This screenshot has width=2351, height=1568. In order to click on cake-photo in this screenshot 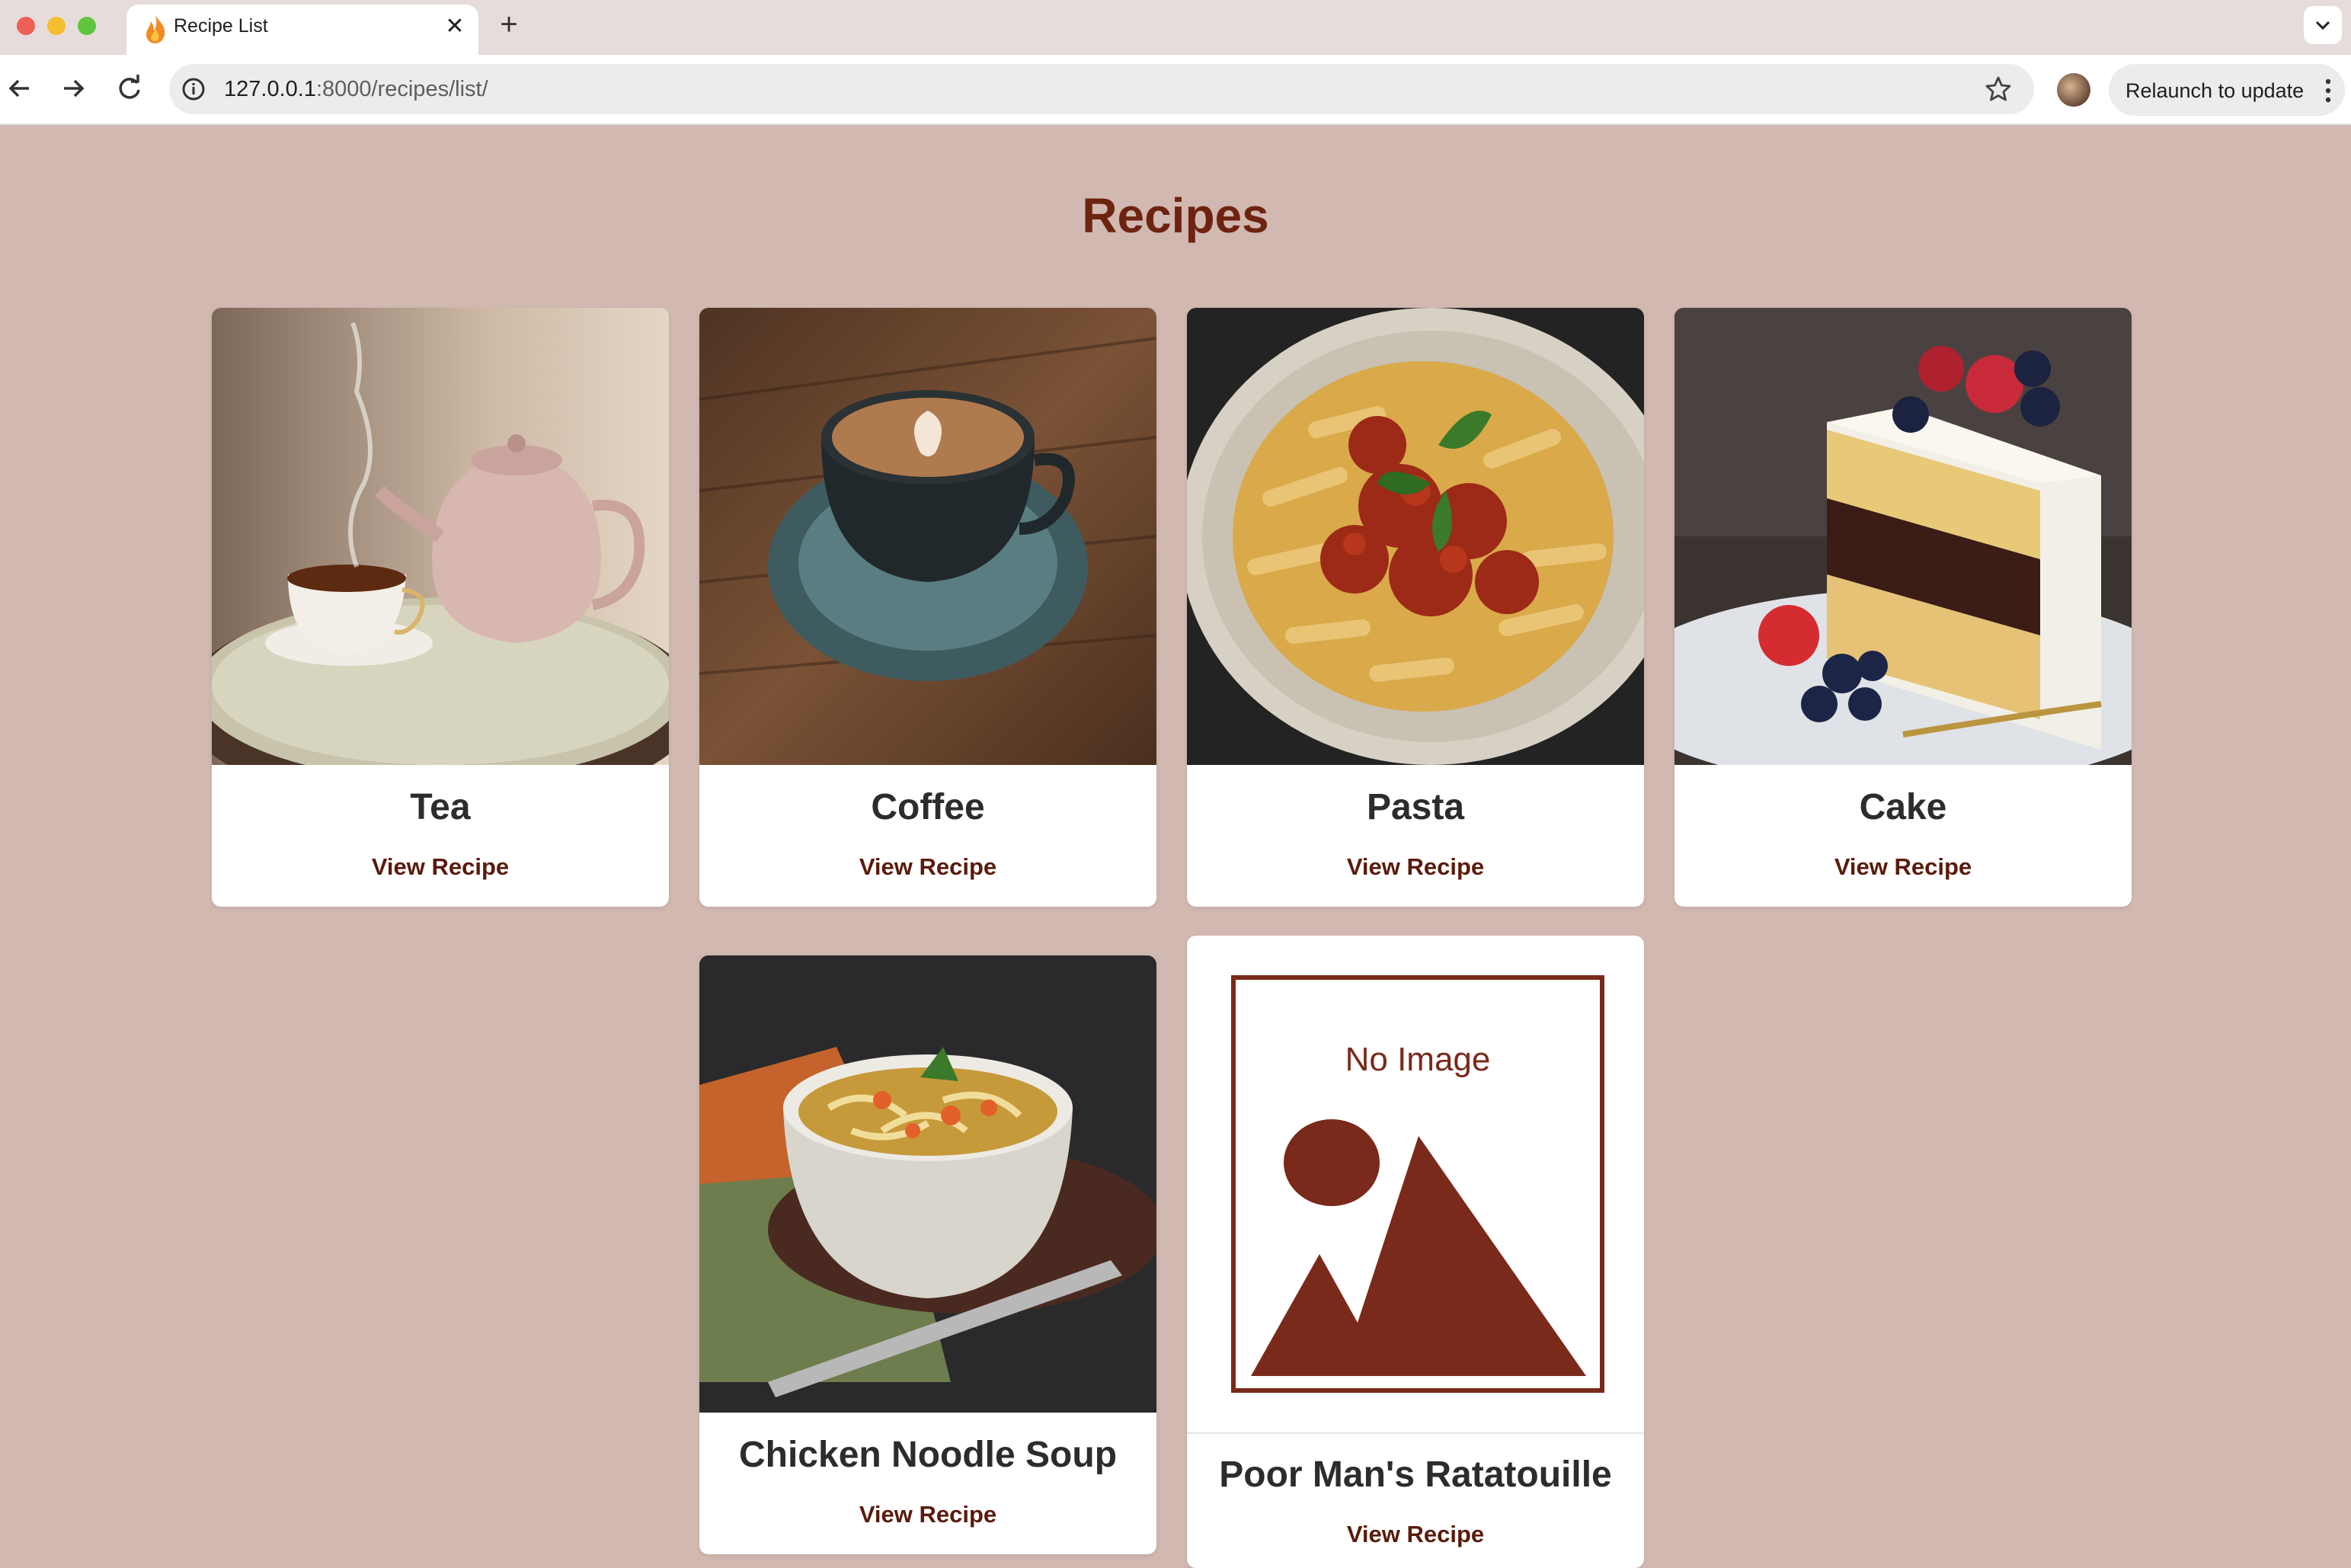, I will do `click(1903, 536)`.